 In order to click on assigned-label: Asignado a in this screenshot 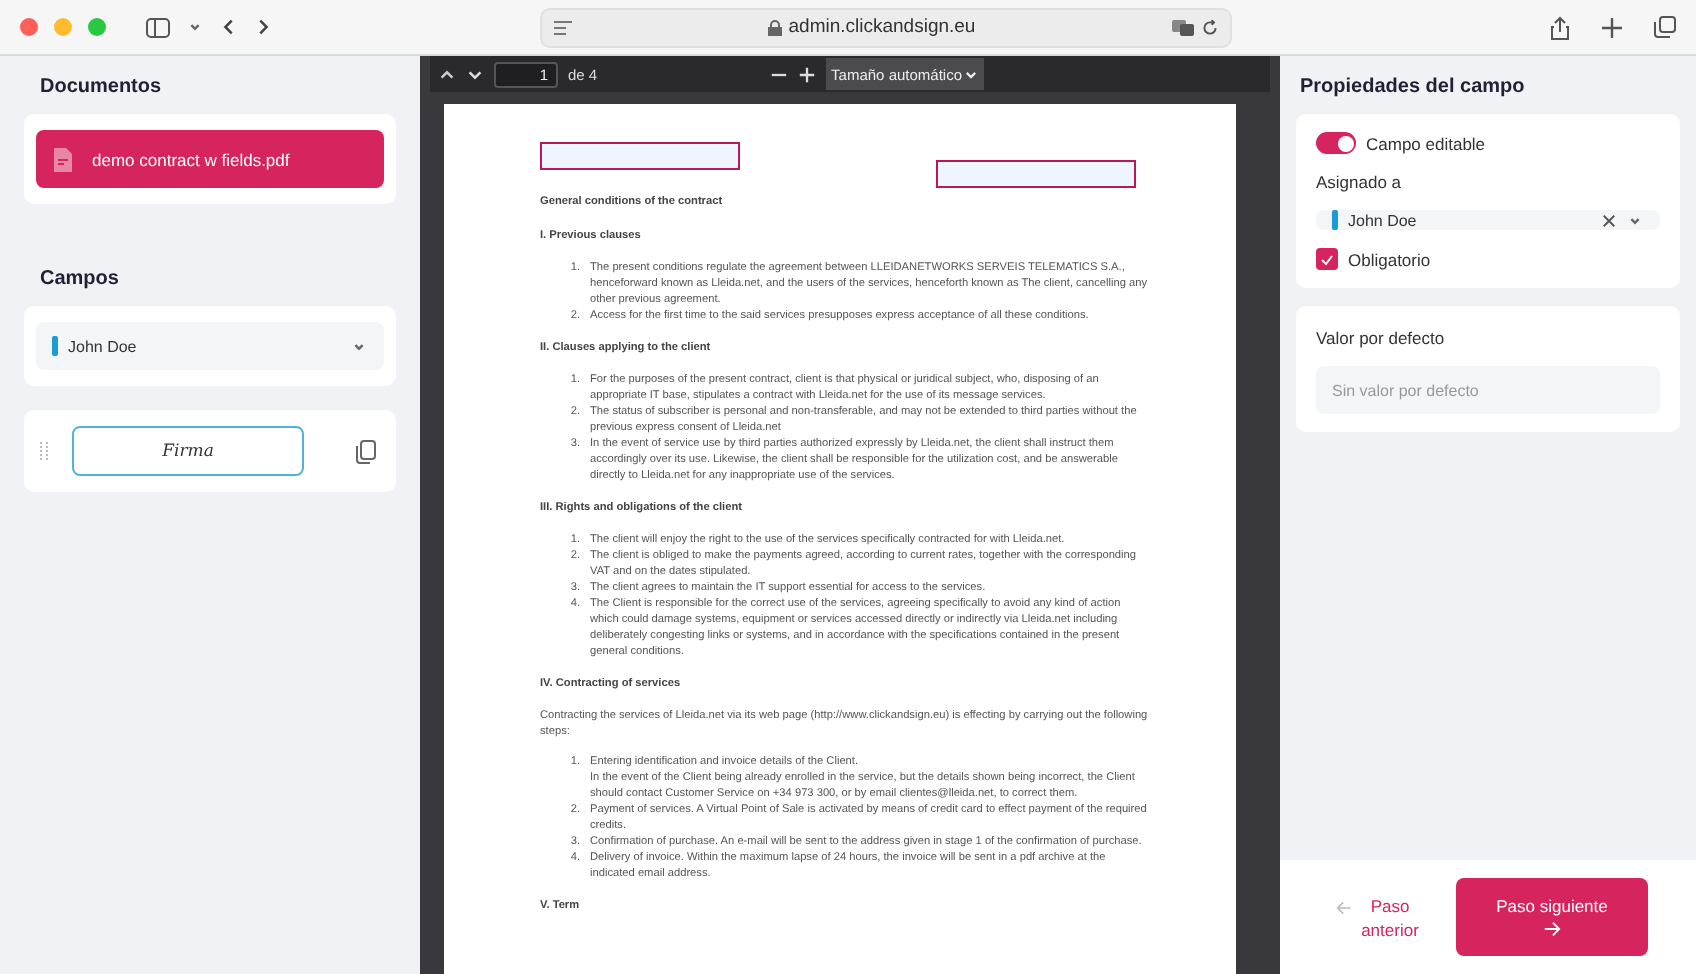, I will do `click(1360, 182)`.